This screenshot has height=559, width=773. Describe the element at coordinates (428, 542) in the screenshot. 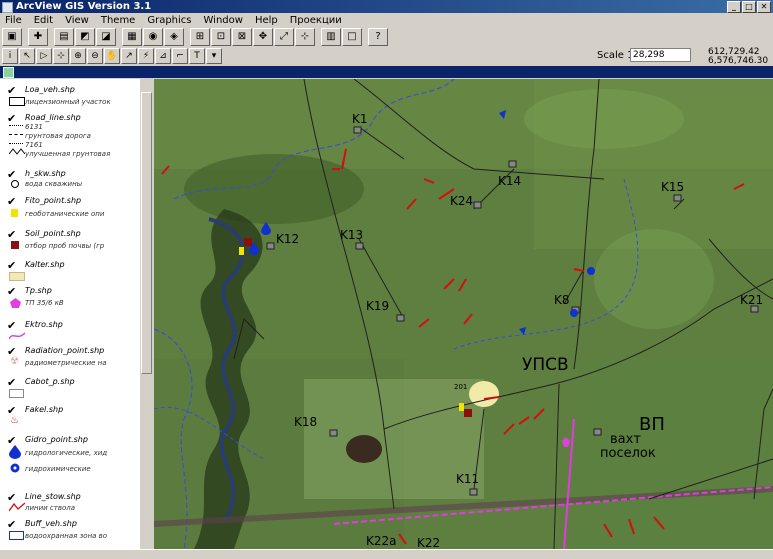

I see `map-label: K22` at that location.